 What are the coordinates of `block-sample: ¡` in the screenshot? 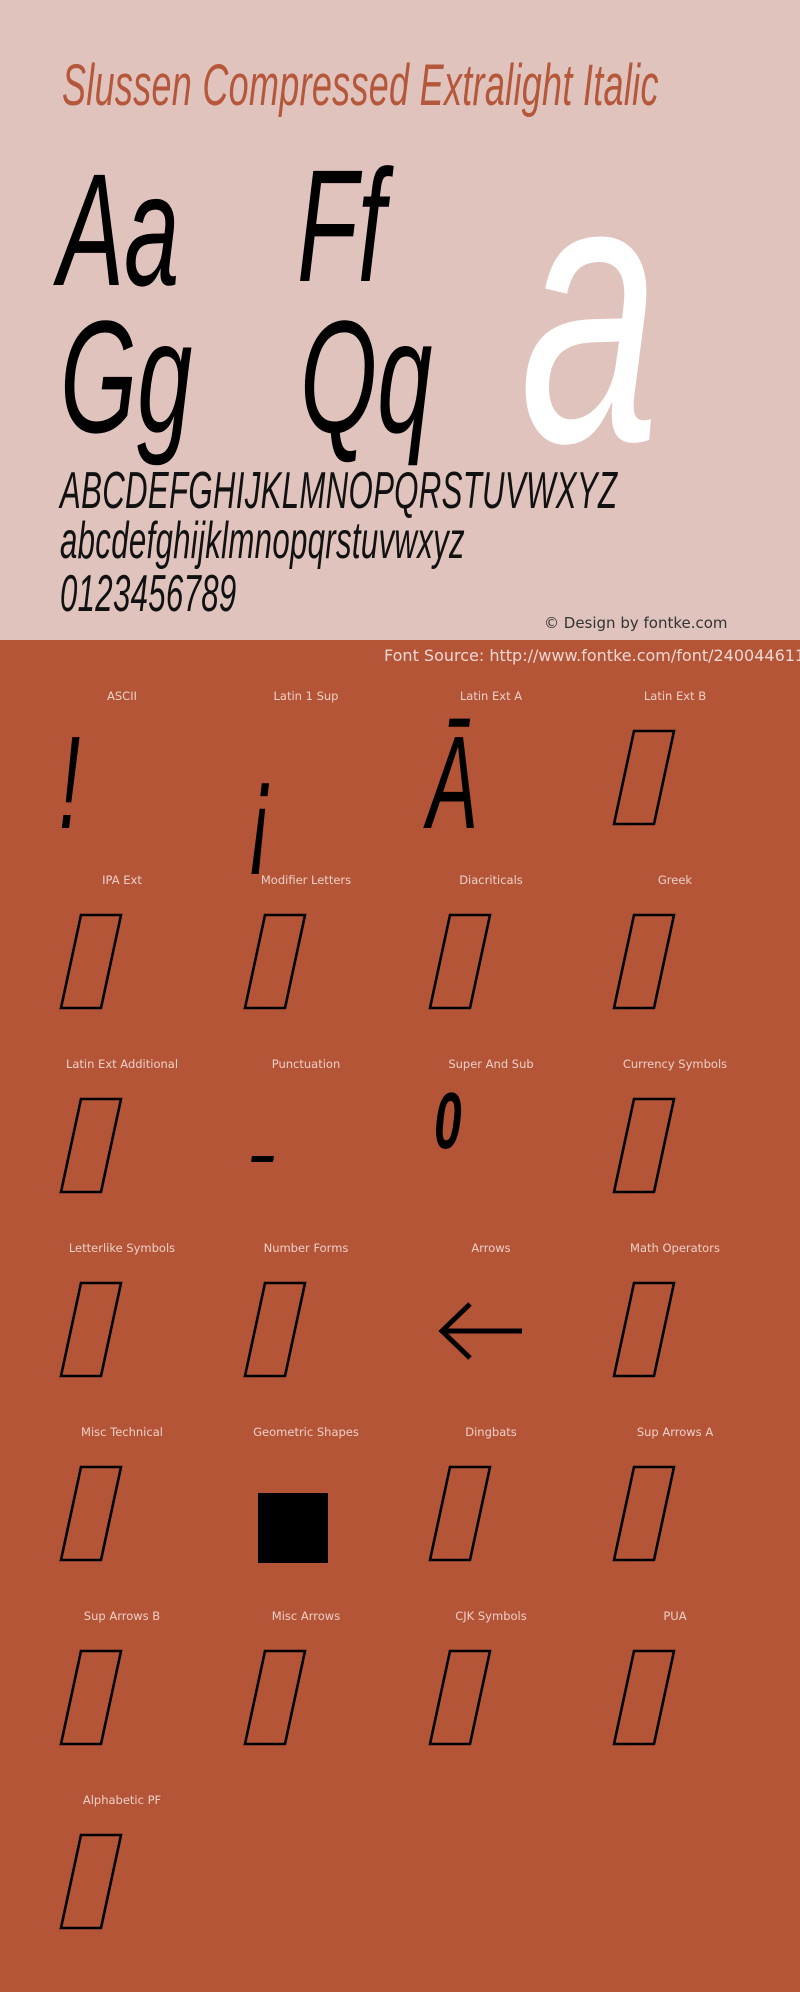 It's located at (261, 807).